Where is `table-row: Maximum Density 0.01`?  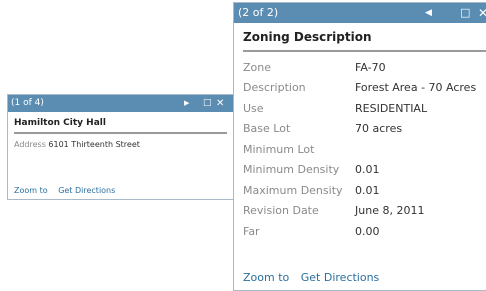 table-row: Maximum Density 0.01 is located at coordinates (359, 190).